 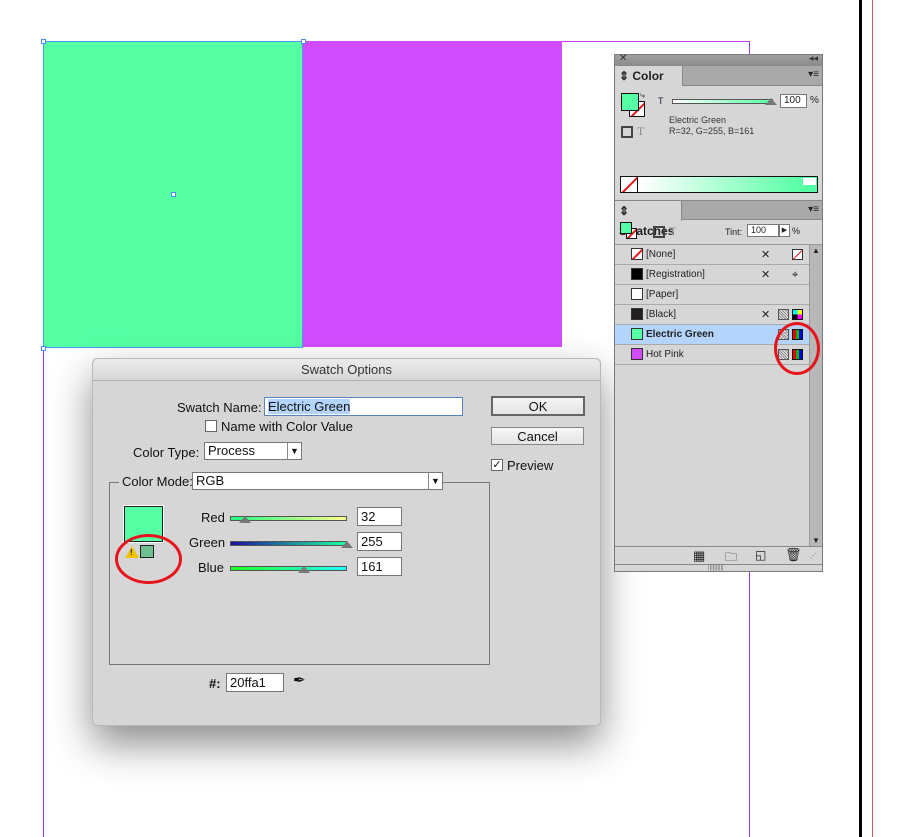 I want to click on swatch-name-input: Electric Green, so click(x=363, y=406).